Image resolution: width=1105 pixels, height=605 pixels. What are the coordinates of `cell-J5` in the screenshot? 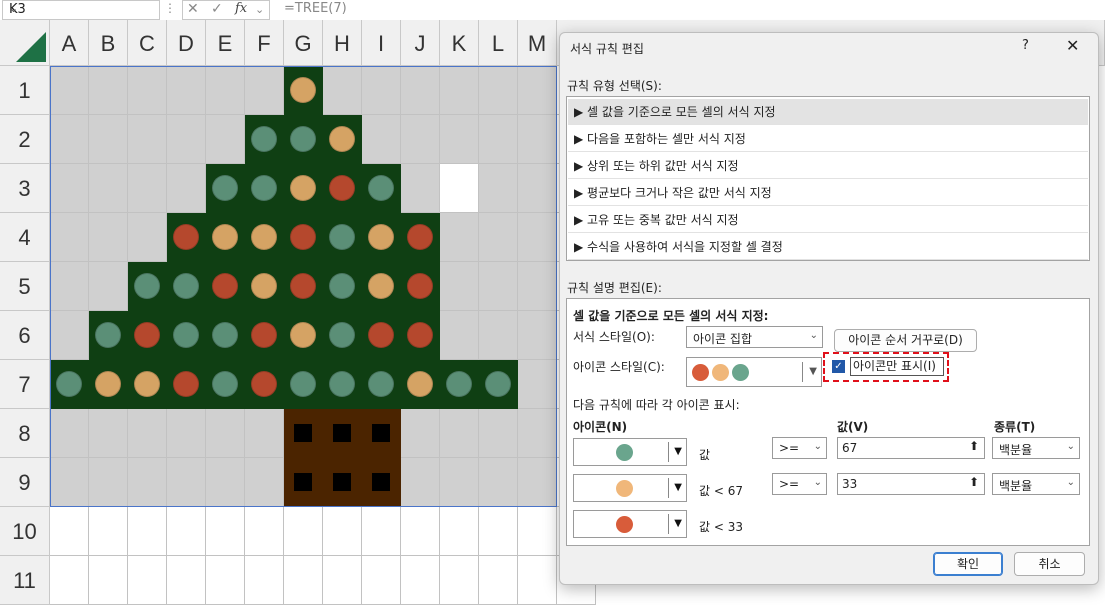 It's located at (420, 286).